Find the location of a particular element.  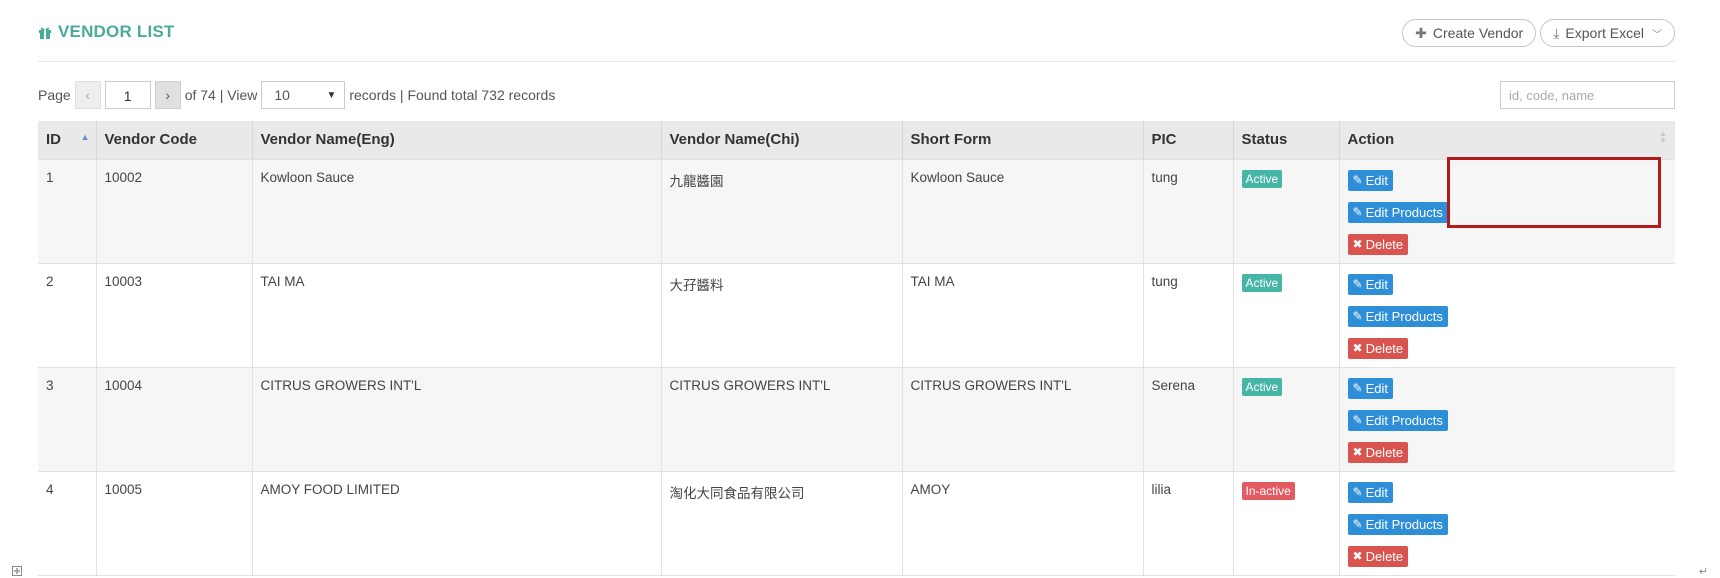

cell-pic: lilia is located at coordinates (1187, 523).